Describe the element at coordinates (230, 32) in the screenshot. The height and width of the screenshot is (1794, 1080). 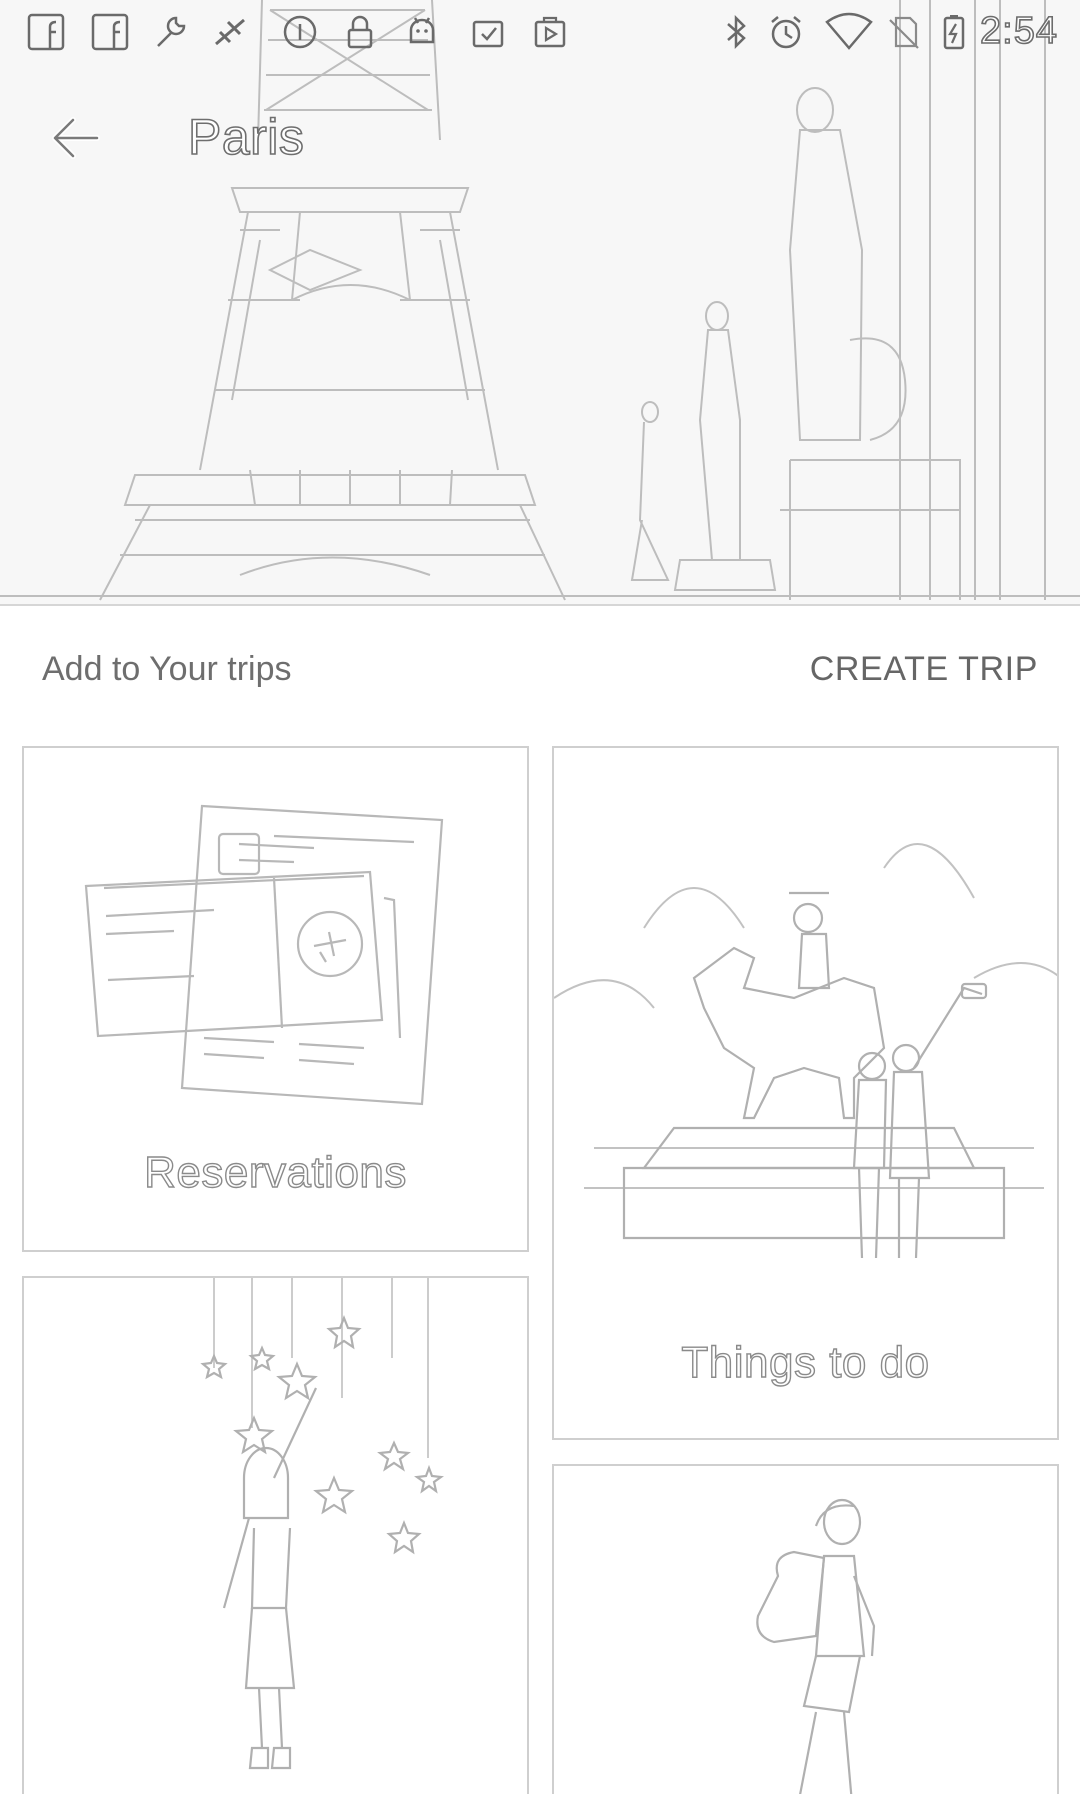
I see `fitness-icon` at that location.